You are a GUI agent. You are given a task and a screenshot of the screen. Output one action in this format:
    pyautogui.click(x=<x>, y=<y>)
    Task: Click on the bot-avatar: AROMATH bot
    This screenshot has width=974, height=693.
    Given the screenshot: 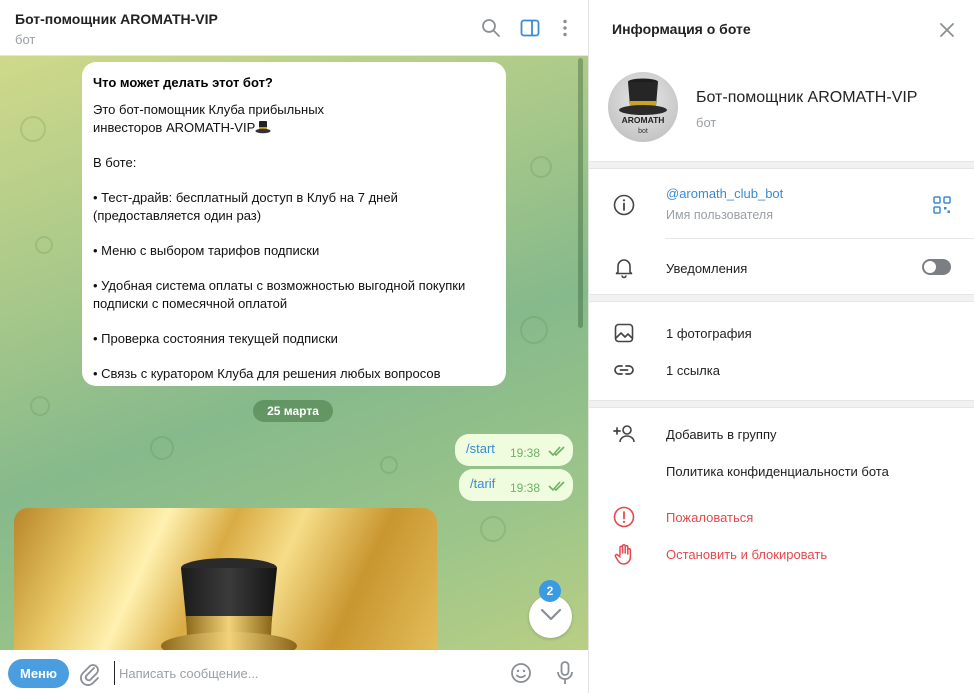 What is the action you would take?
    pyautogui.click(x=643, y=107)
    